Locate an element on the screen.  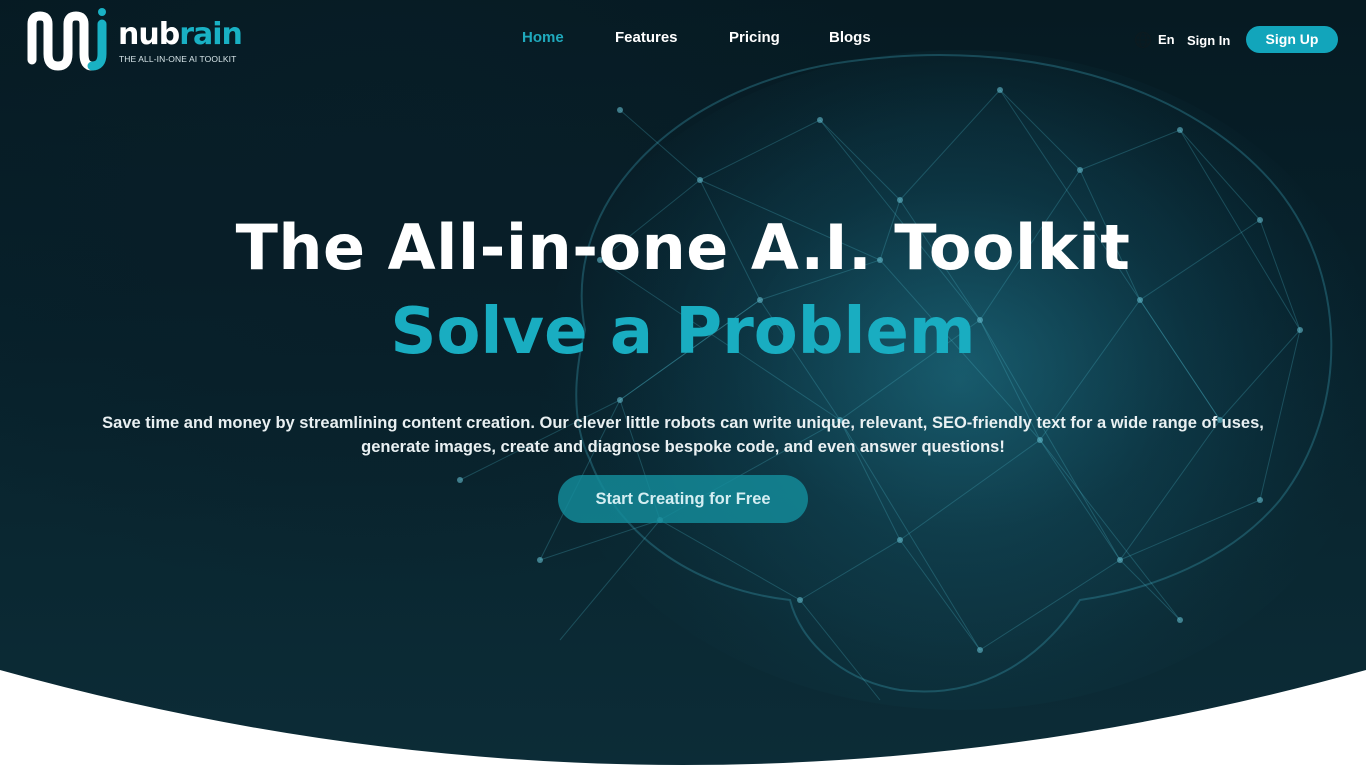
language-label: En is located at coordinates (1166, 39).